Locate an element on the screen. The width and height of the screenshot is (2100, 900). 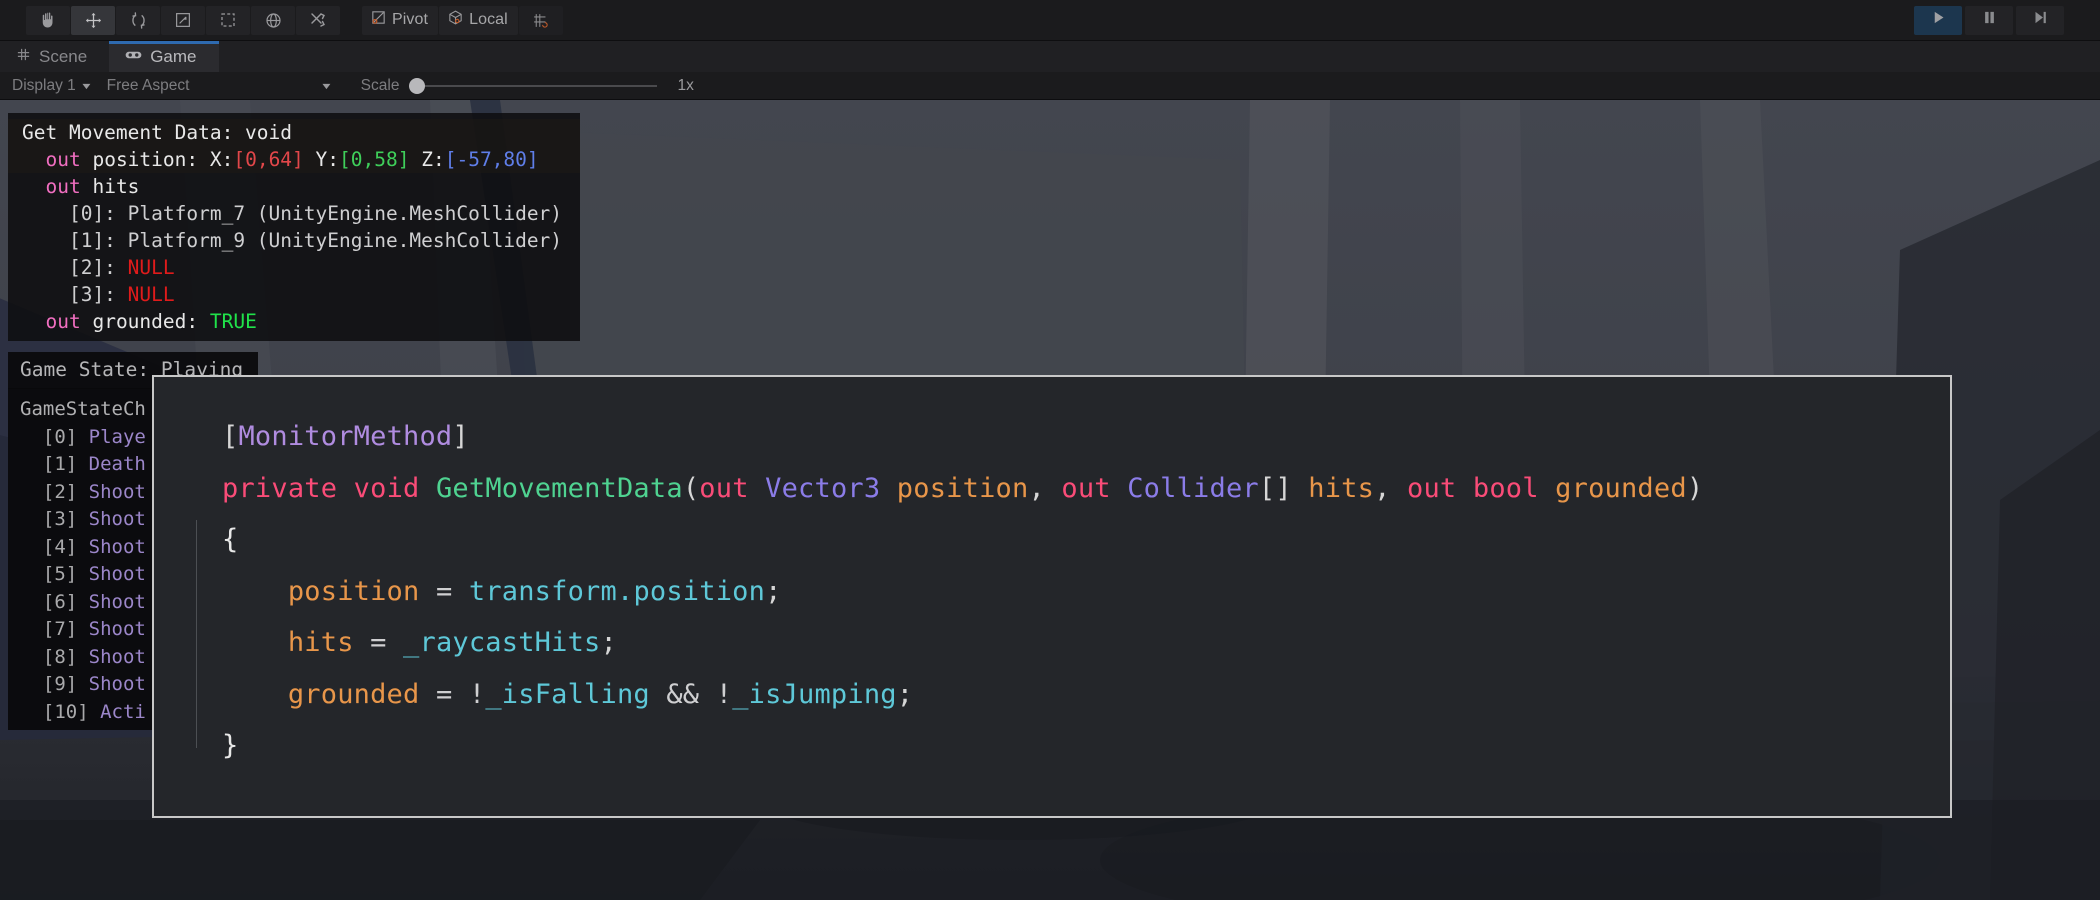
step-button is located at coordinates (2040, 20).